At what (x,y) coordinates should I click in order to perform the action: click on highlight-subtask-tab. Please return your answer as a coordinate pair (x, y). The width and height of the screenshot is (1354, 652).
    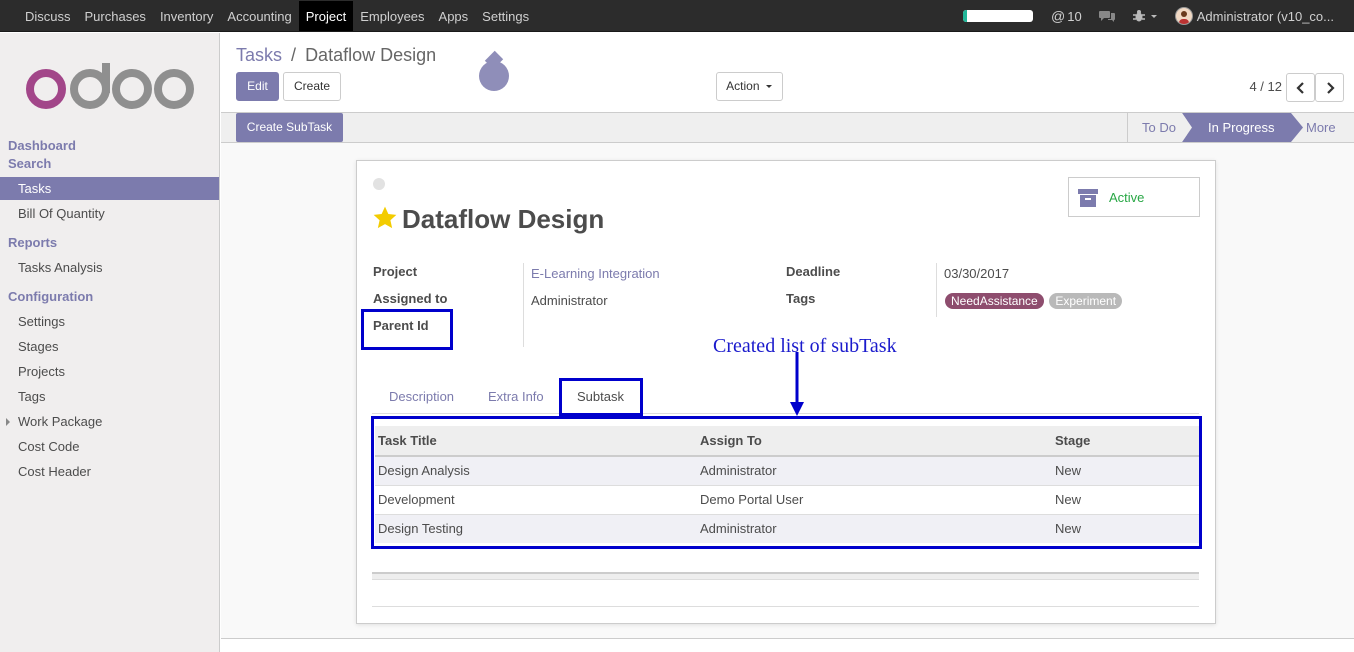
    Looking at the image, I should click on (601, 397).